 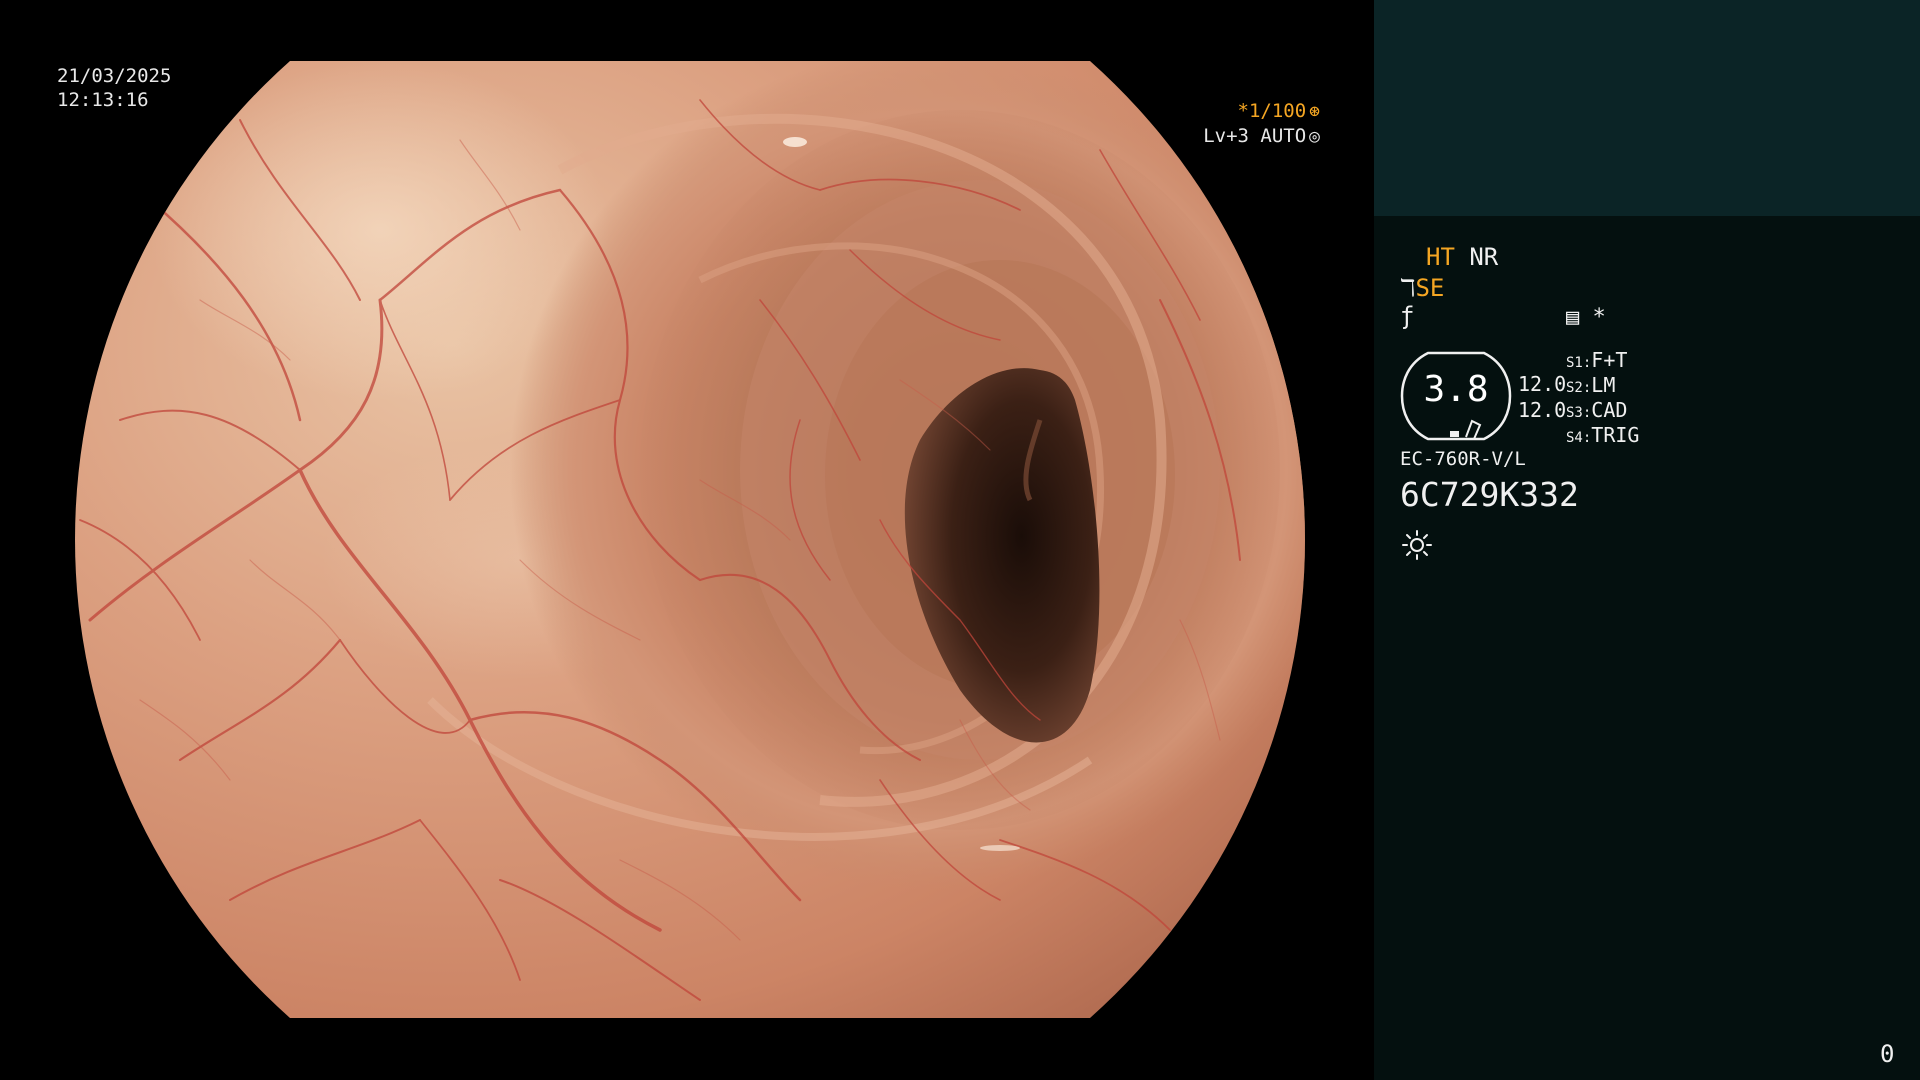 What do you see at coordinates (1463, 459) in the screenshot?
I see `scope-model: EC-760R-V/L` at bounding box center [1463, 459].